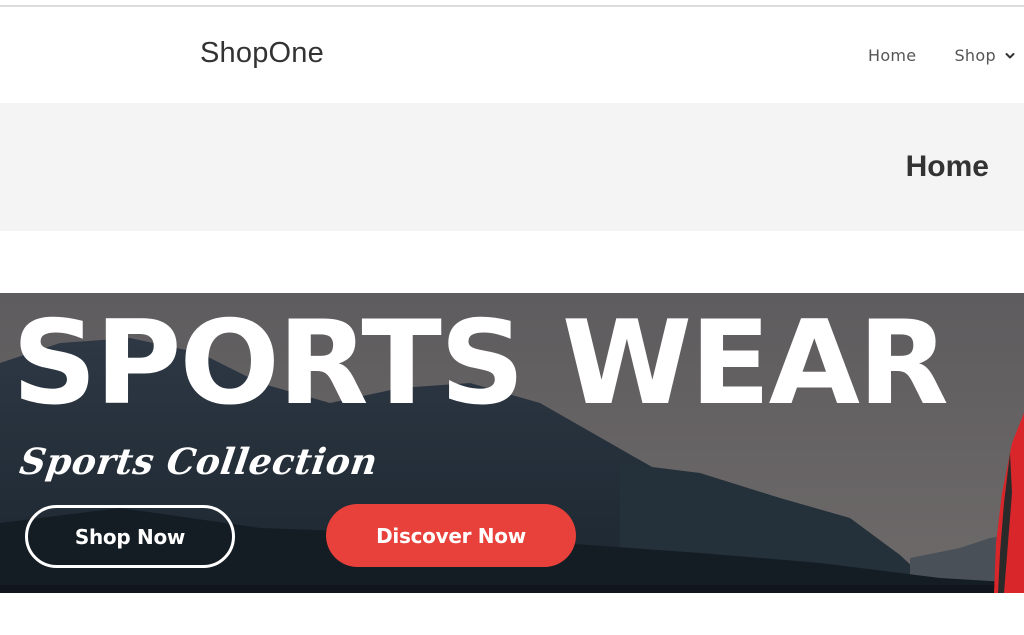  Describe the element at coordinates (1010, 55) in the screenshot. I see `chevron-down-icon` at that location.